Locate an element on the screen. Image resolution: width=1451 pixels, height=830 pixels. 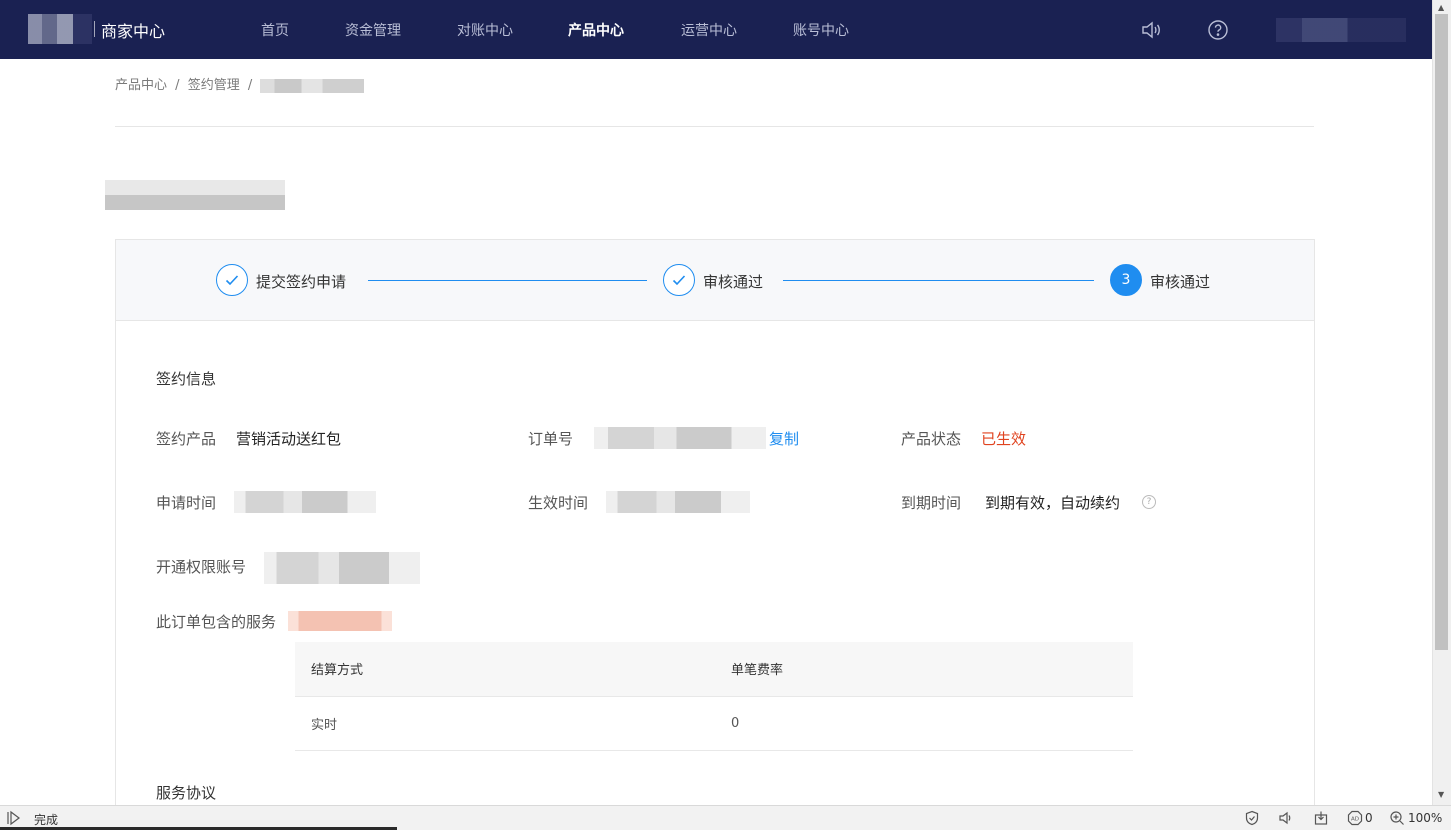
step-1-check-icon is located at coordinates (232, 280).